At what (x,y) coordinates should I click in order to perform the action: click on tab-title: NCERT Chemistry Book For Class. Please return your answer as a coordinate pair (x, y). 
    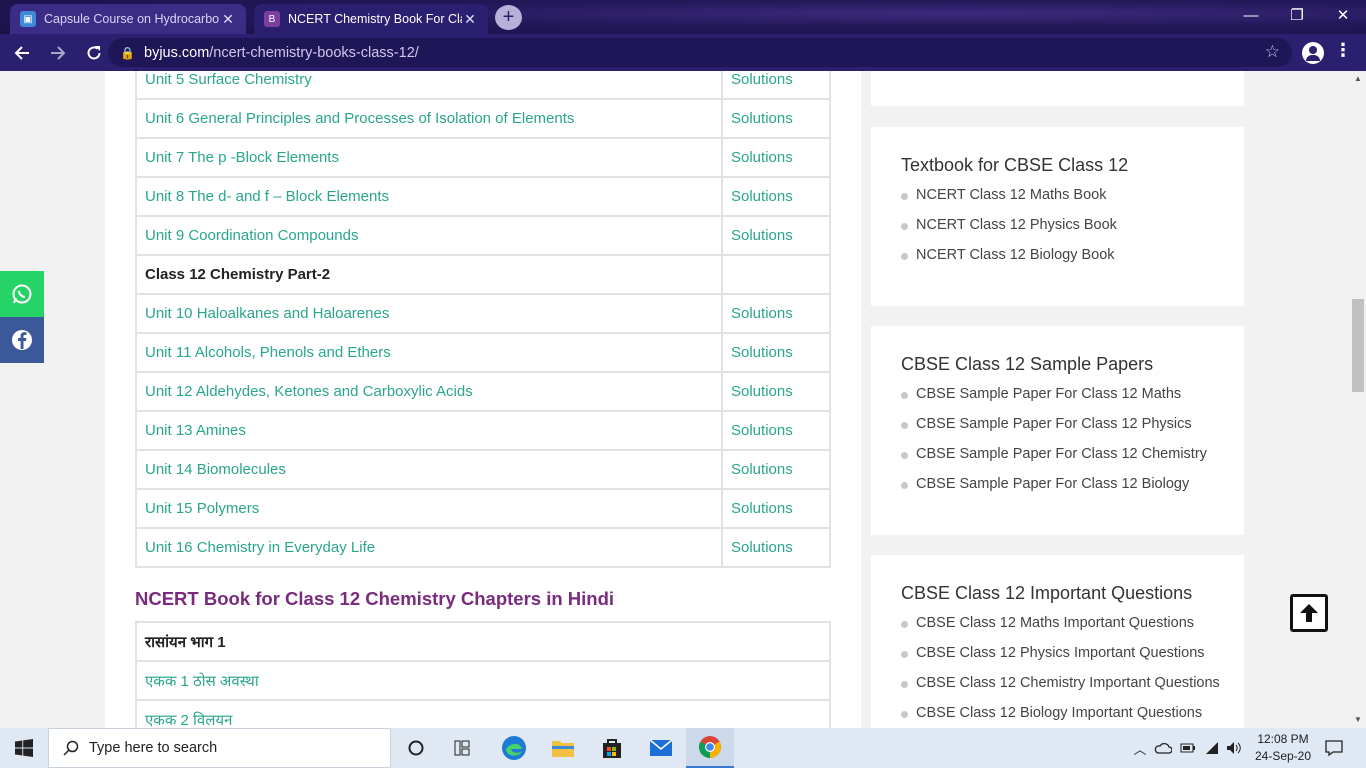
    Looking at the image, I should click on (375, 19).